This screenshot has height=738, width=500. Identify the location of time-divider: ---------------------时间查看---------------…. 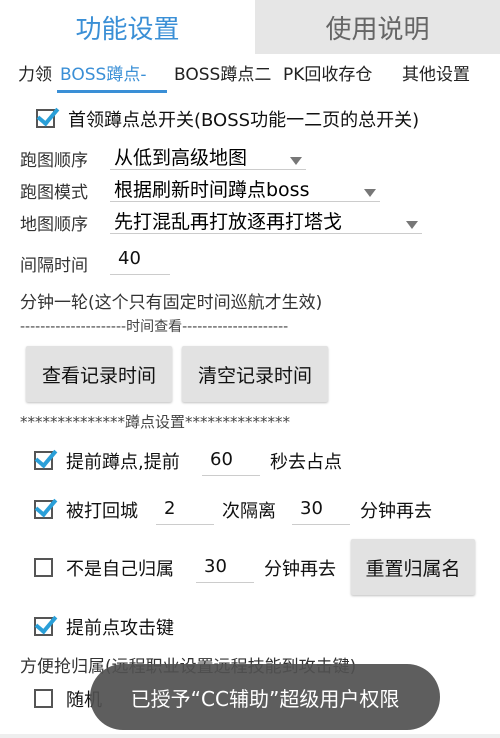
(154, 327).